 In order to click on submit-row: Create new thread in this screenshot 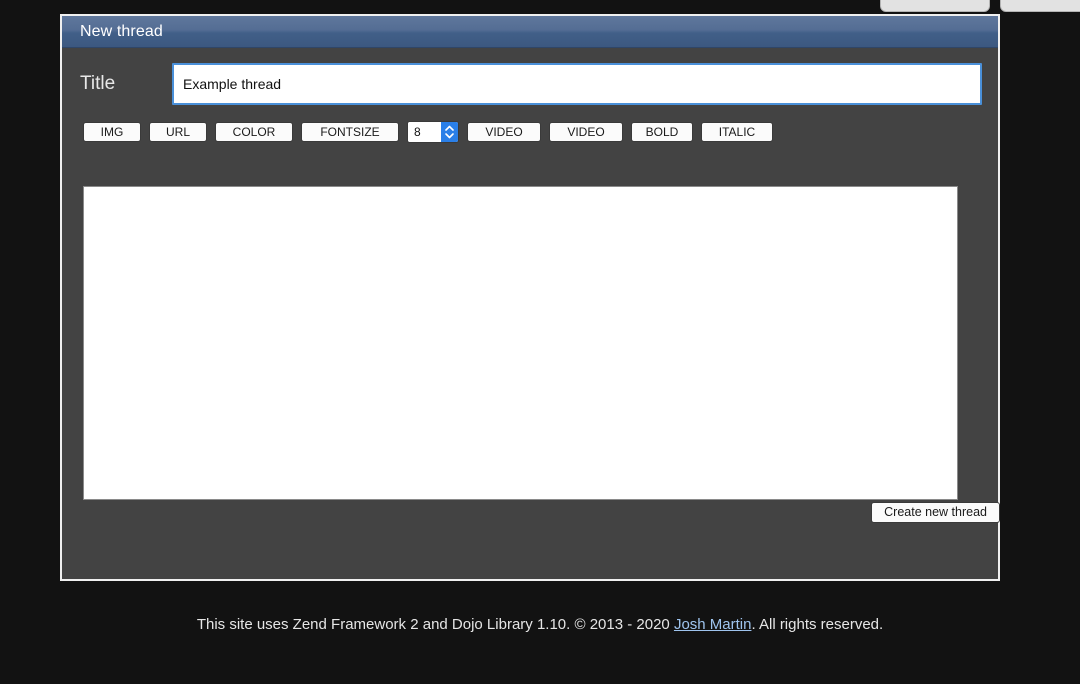, I will do `click(541, 512)`.